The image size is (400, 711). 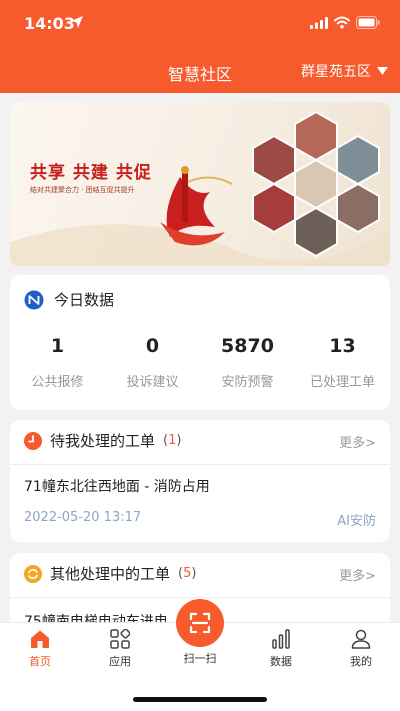 I want to click on chevron-down-icon, so click(x=382, y=71).